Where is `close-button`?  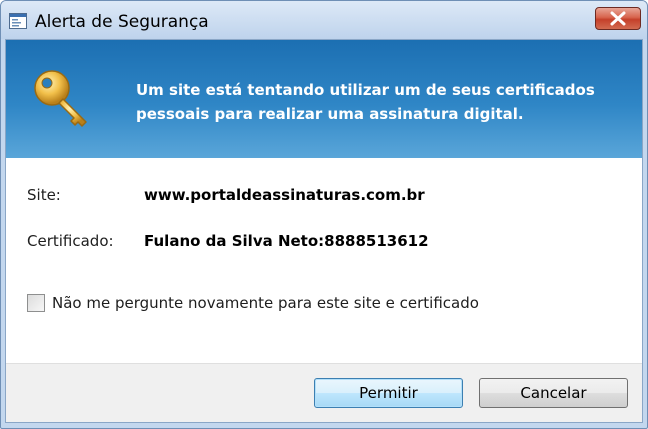 close-button is located at coordinates (618, 18).